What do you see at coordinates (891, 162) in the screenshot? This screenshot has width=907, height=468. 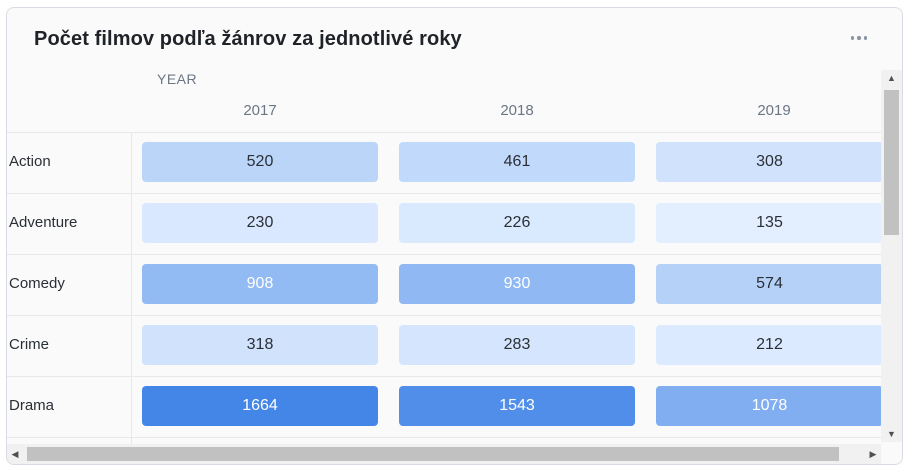 I see `vertical-scroll-thumb` at bounding box center [891, 162].